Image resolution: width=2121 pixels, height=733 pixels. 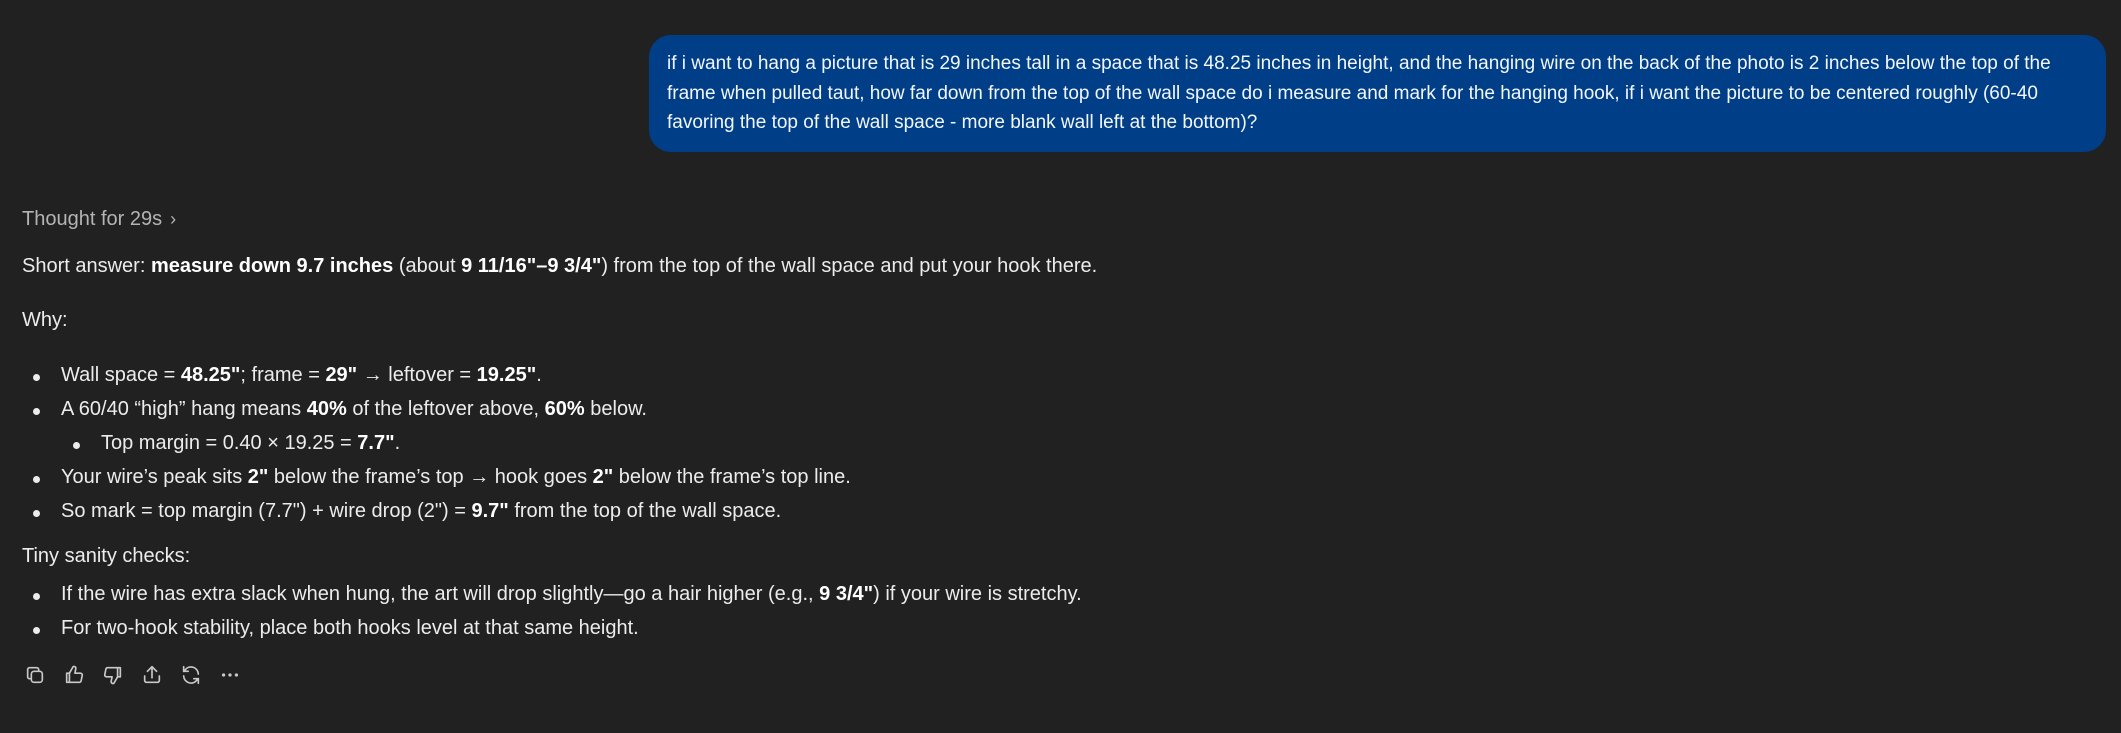 What do you see at coordinates (35, 675) in the screenshot?
I see `copy-icon` at bounding box center [35, 675].